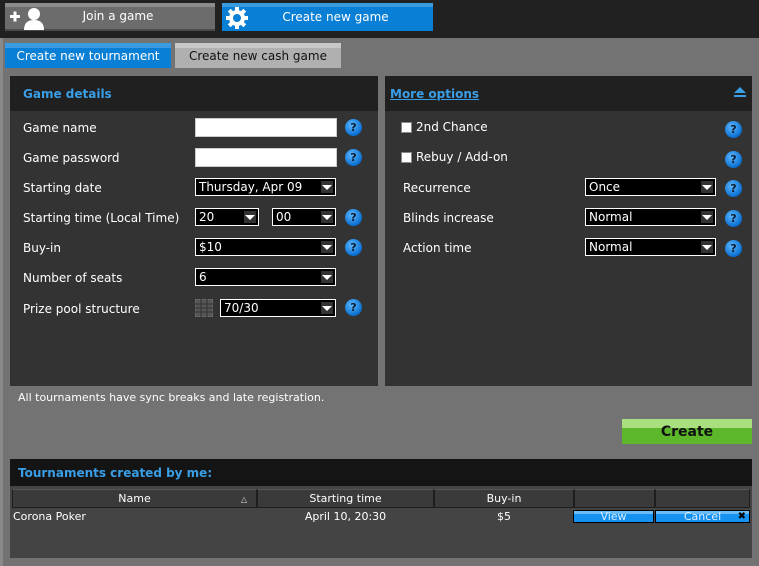  What do you see at coordinates (568, 249) in the screenshot?
I see `action-time-row: Action time Normal ?` at bounding box center [568, 249].